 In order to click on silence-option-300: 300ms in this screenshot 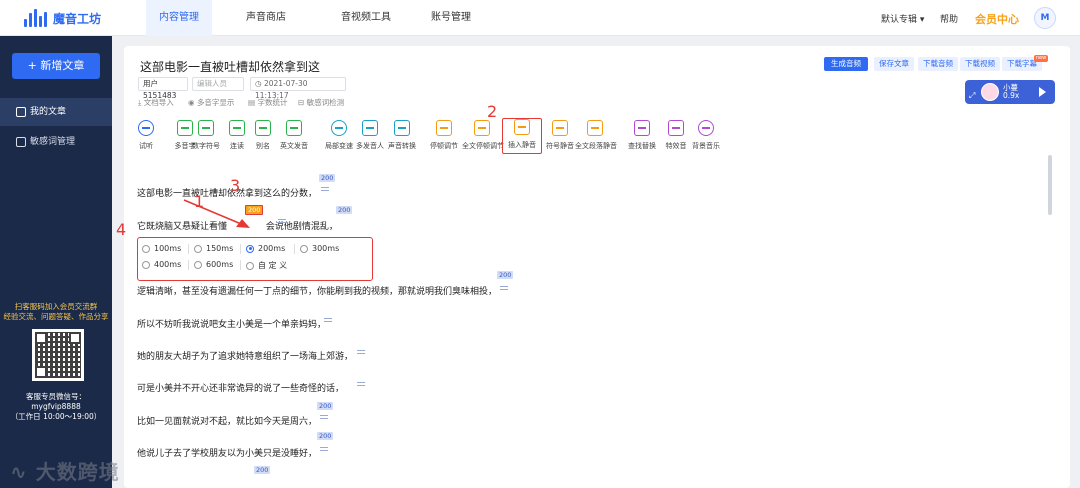, I will do `click(319, 248)`.